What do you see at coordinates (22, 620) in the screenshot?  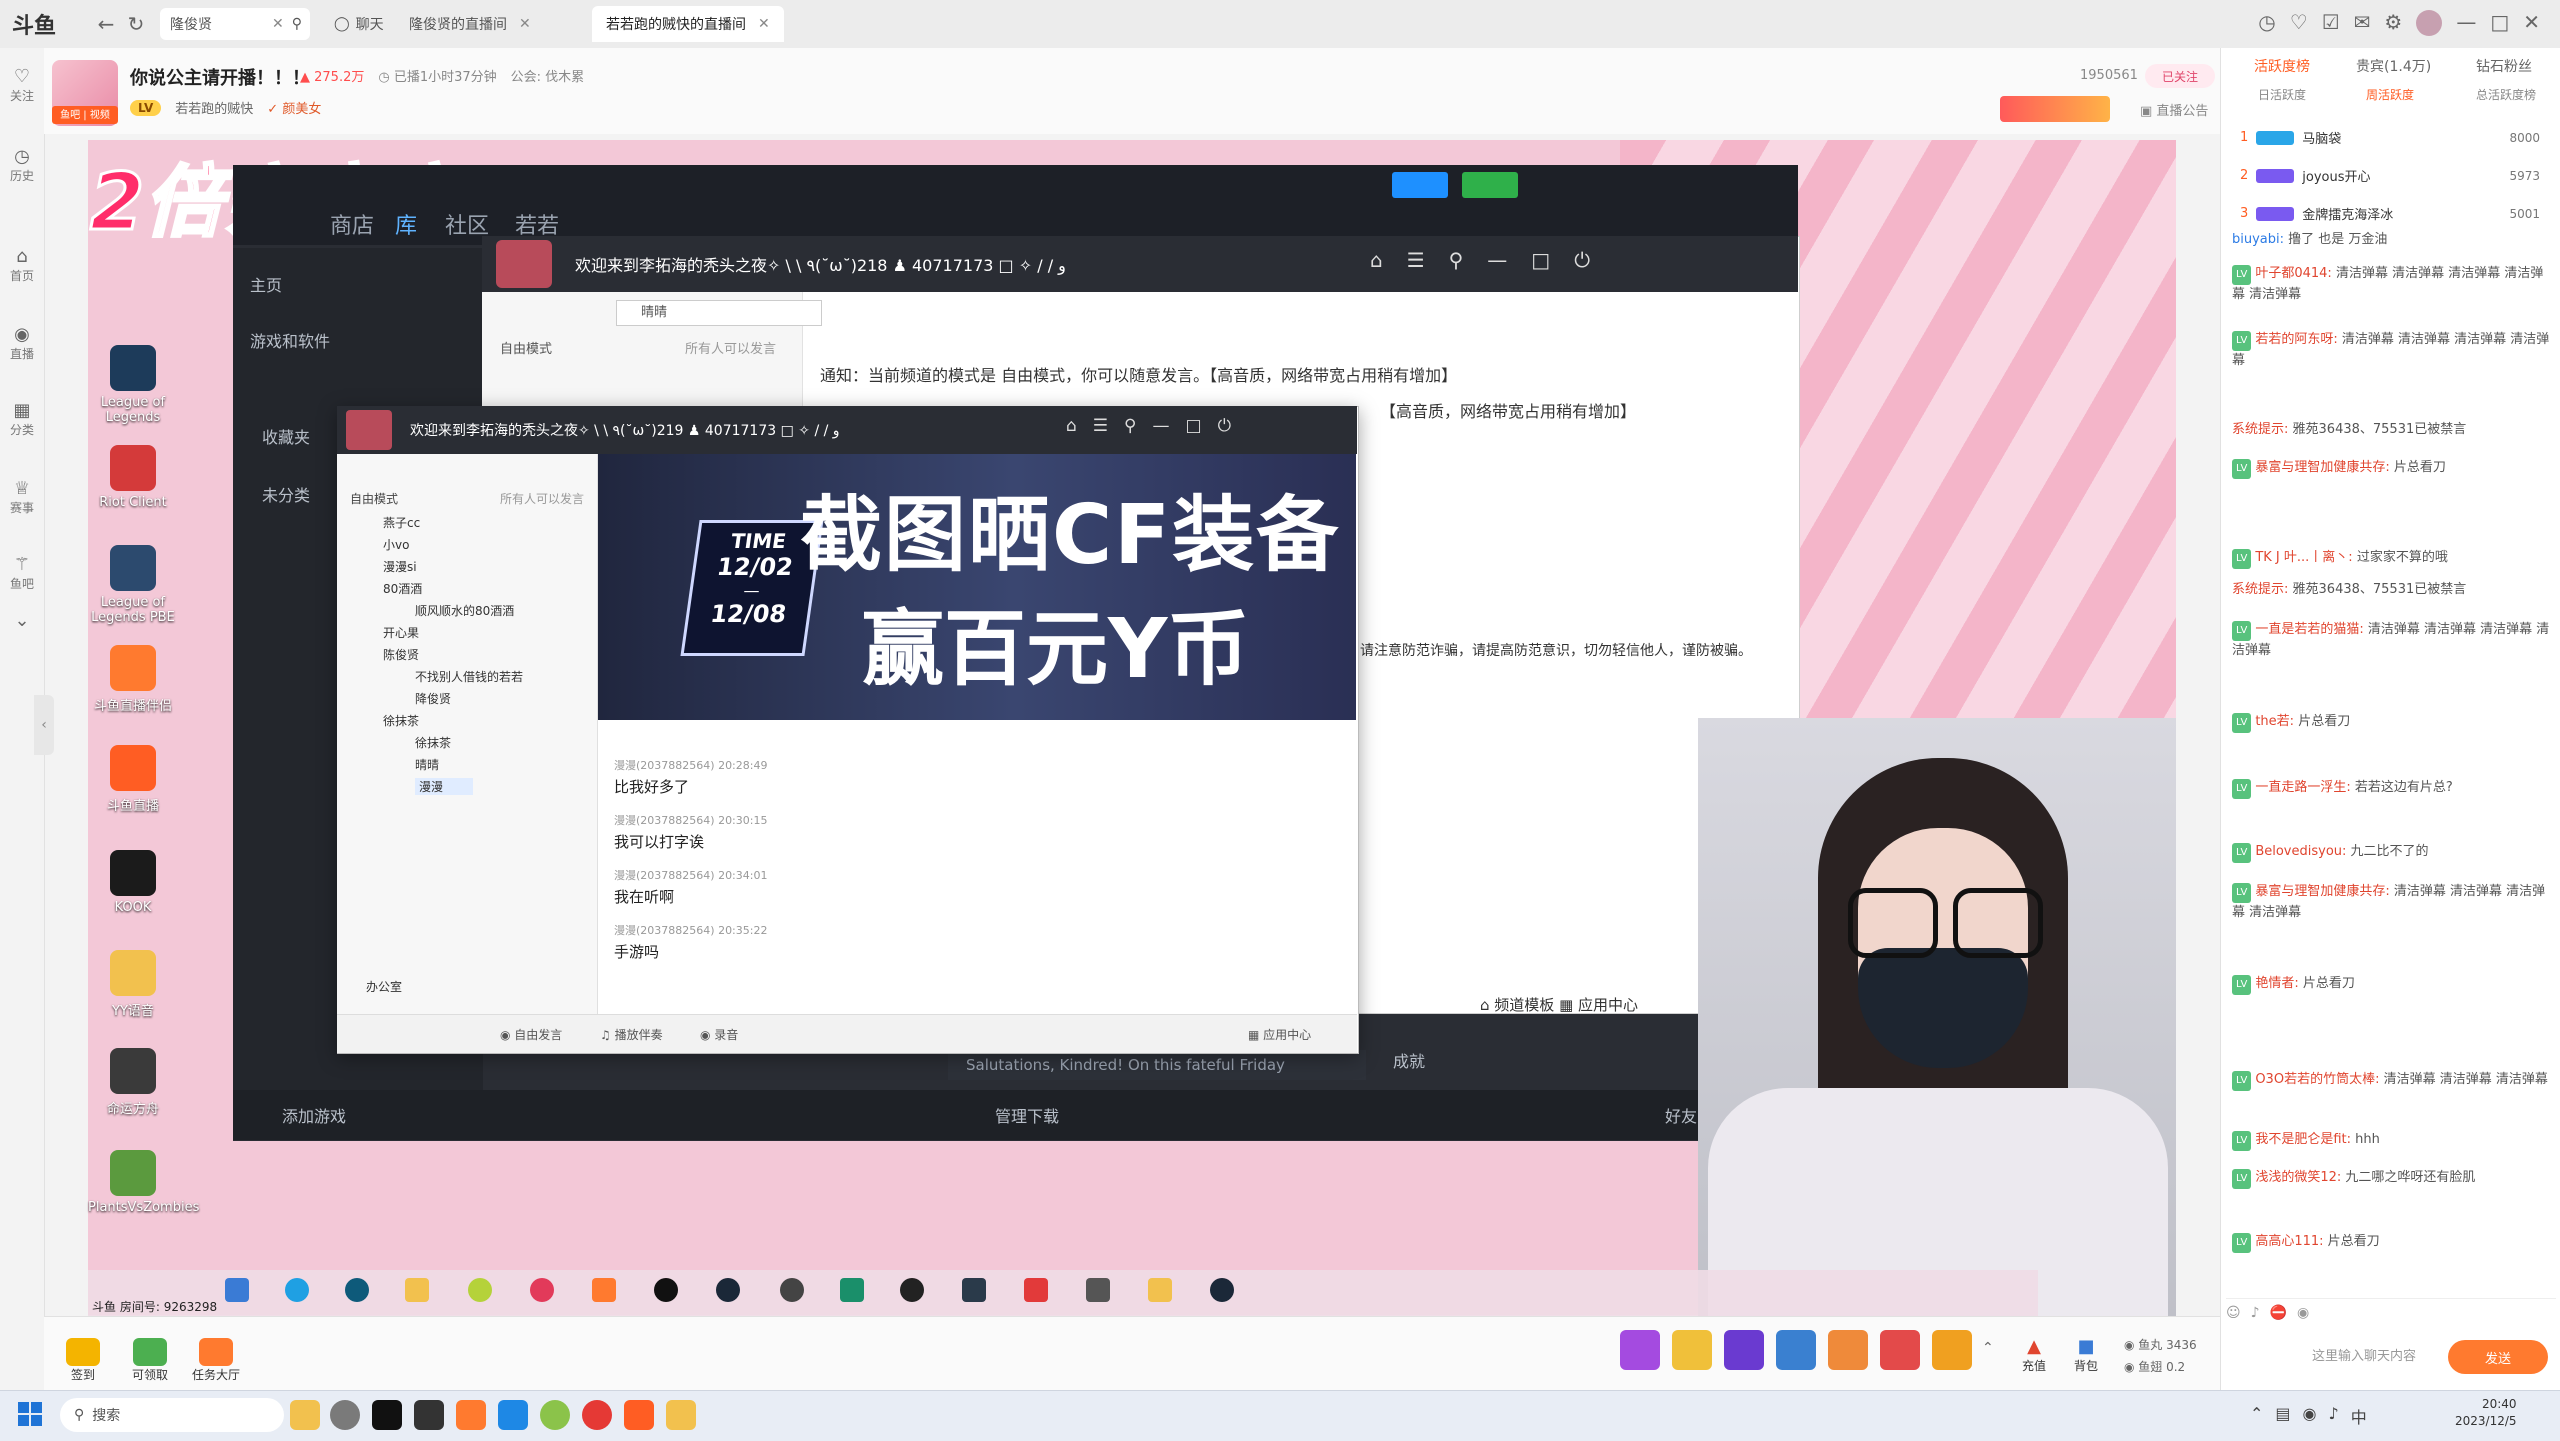 I see `sidebar-more: ⌄` at bounding box center [22, 620].